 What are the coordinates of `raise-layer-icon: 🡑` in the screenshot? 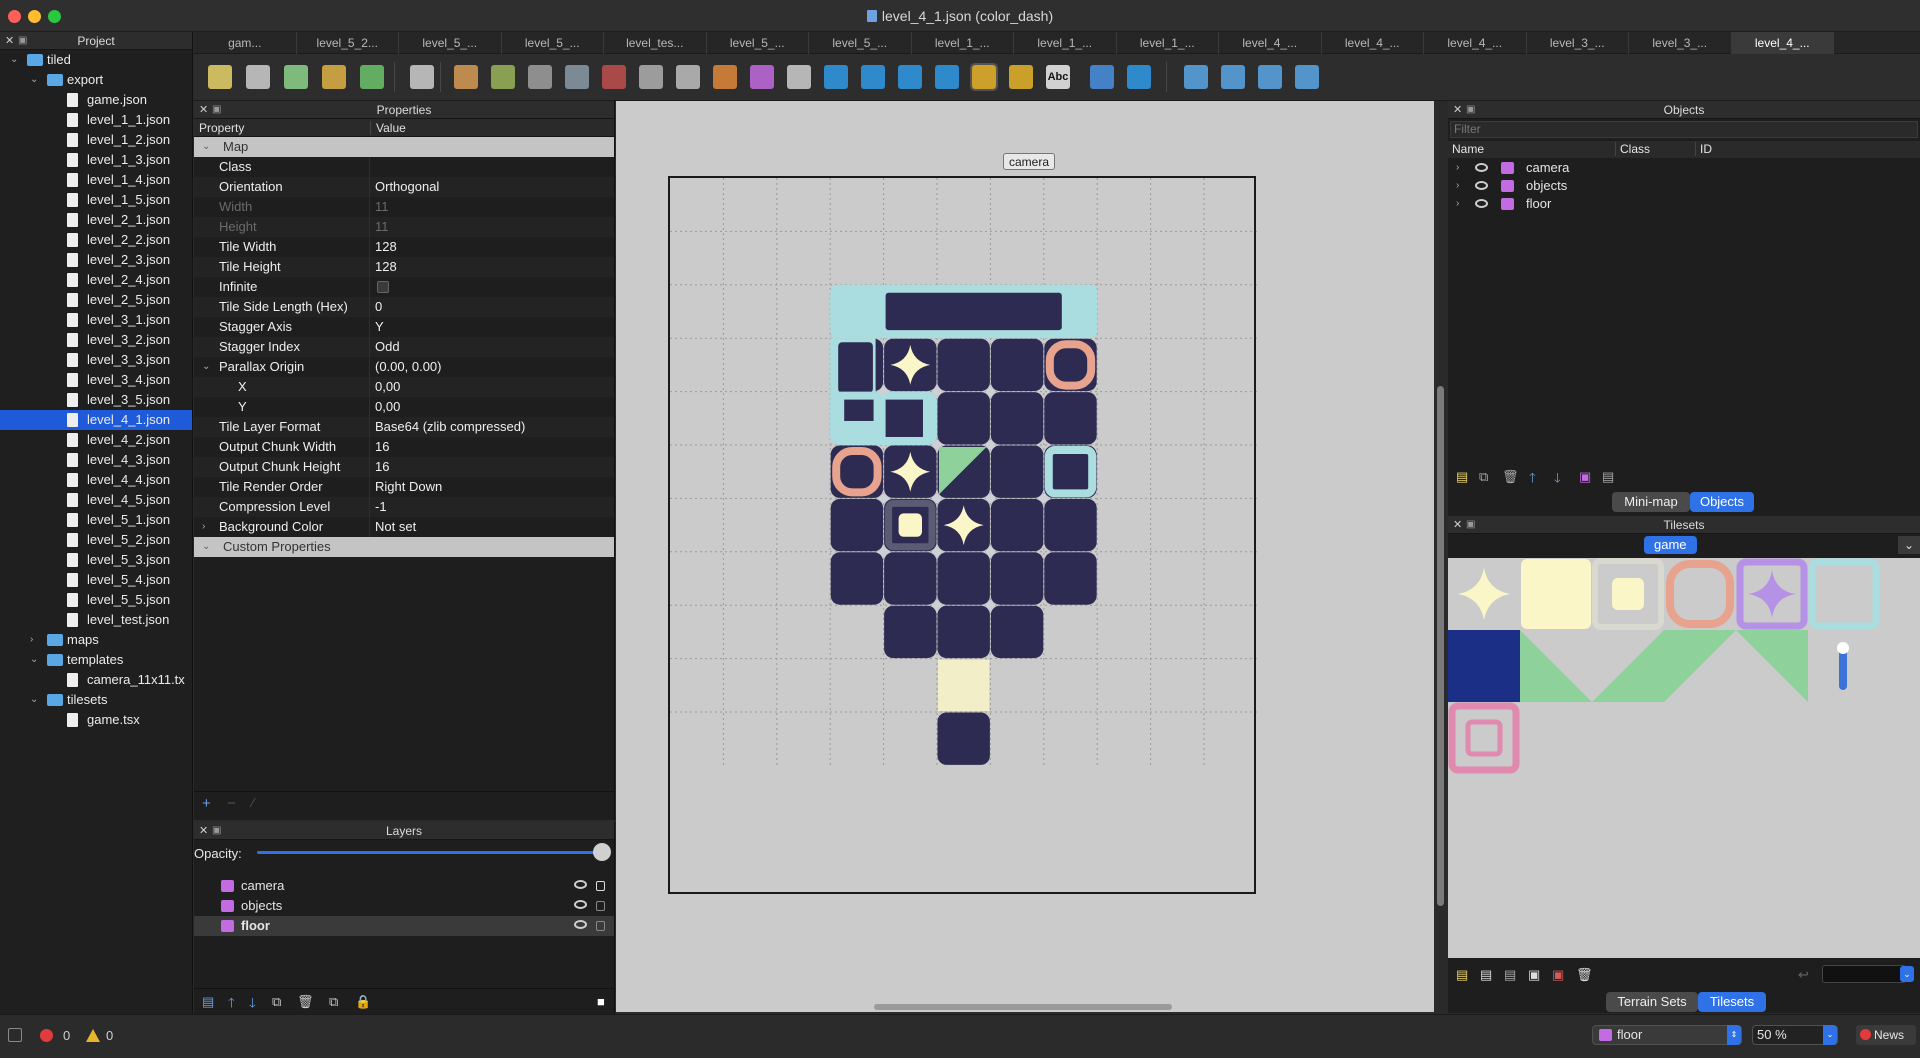 It's located at (231, 1005).